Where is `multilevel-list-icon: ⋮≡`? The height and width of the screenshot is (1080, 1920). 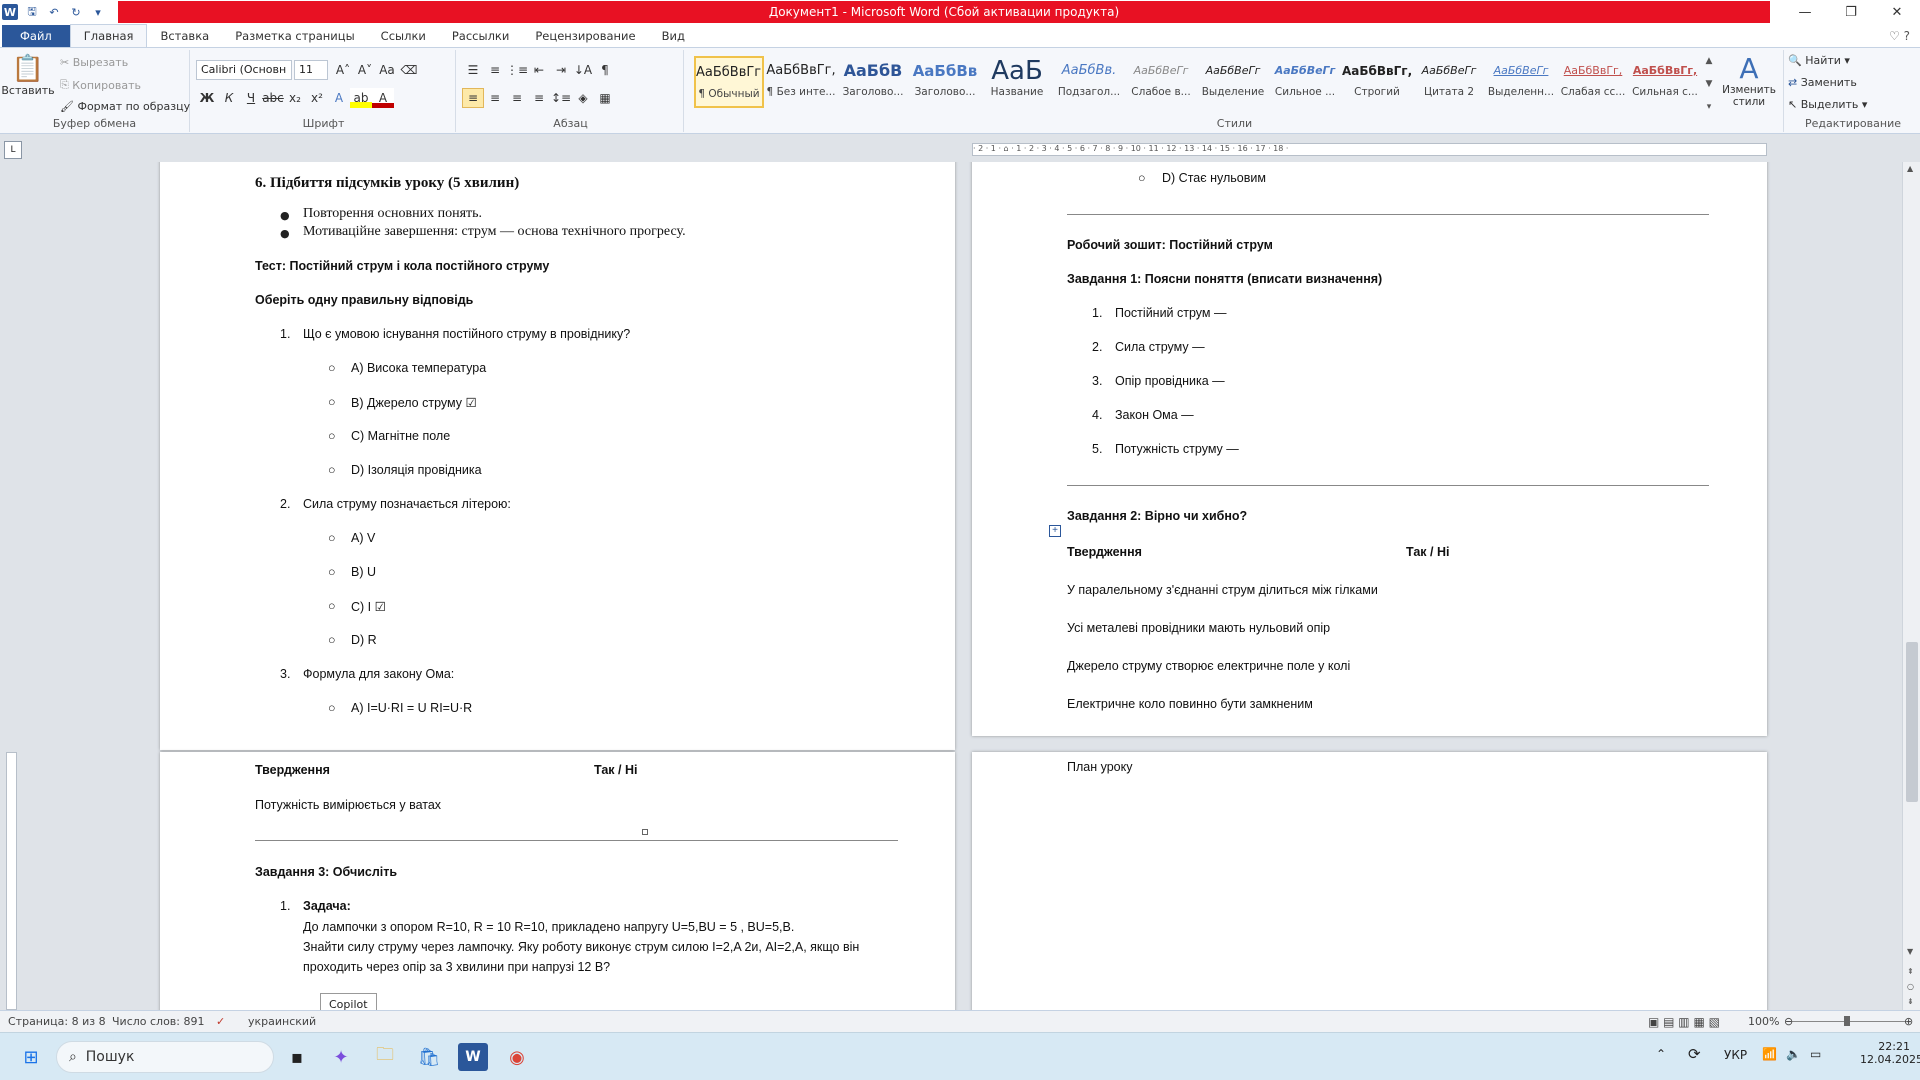
multilevel-list-icon: ⋮≡ is located at coordinates (517, 70).